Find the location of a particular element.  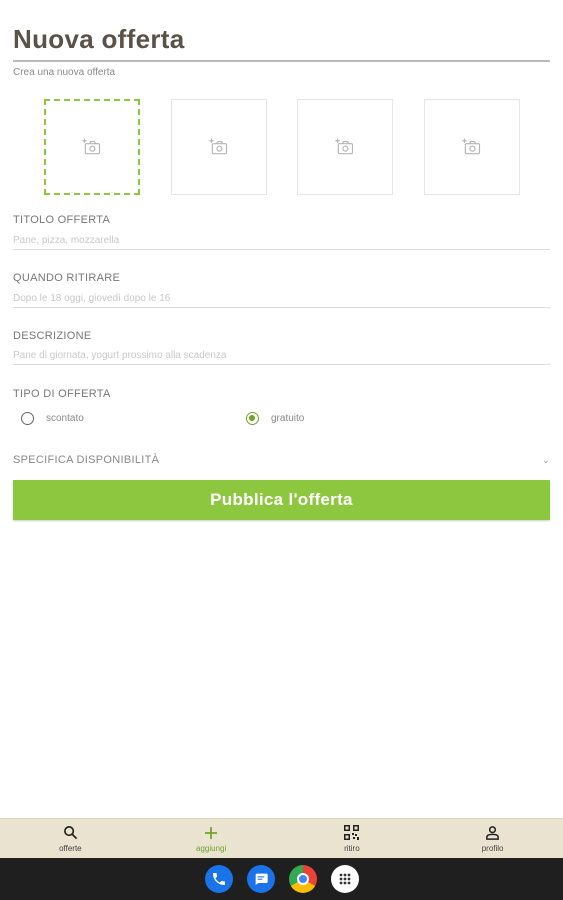

chevron-down-icon: ⌄ is located at coordinates (545, 460).